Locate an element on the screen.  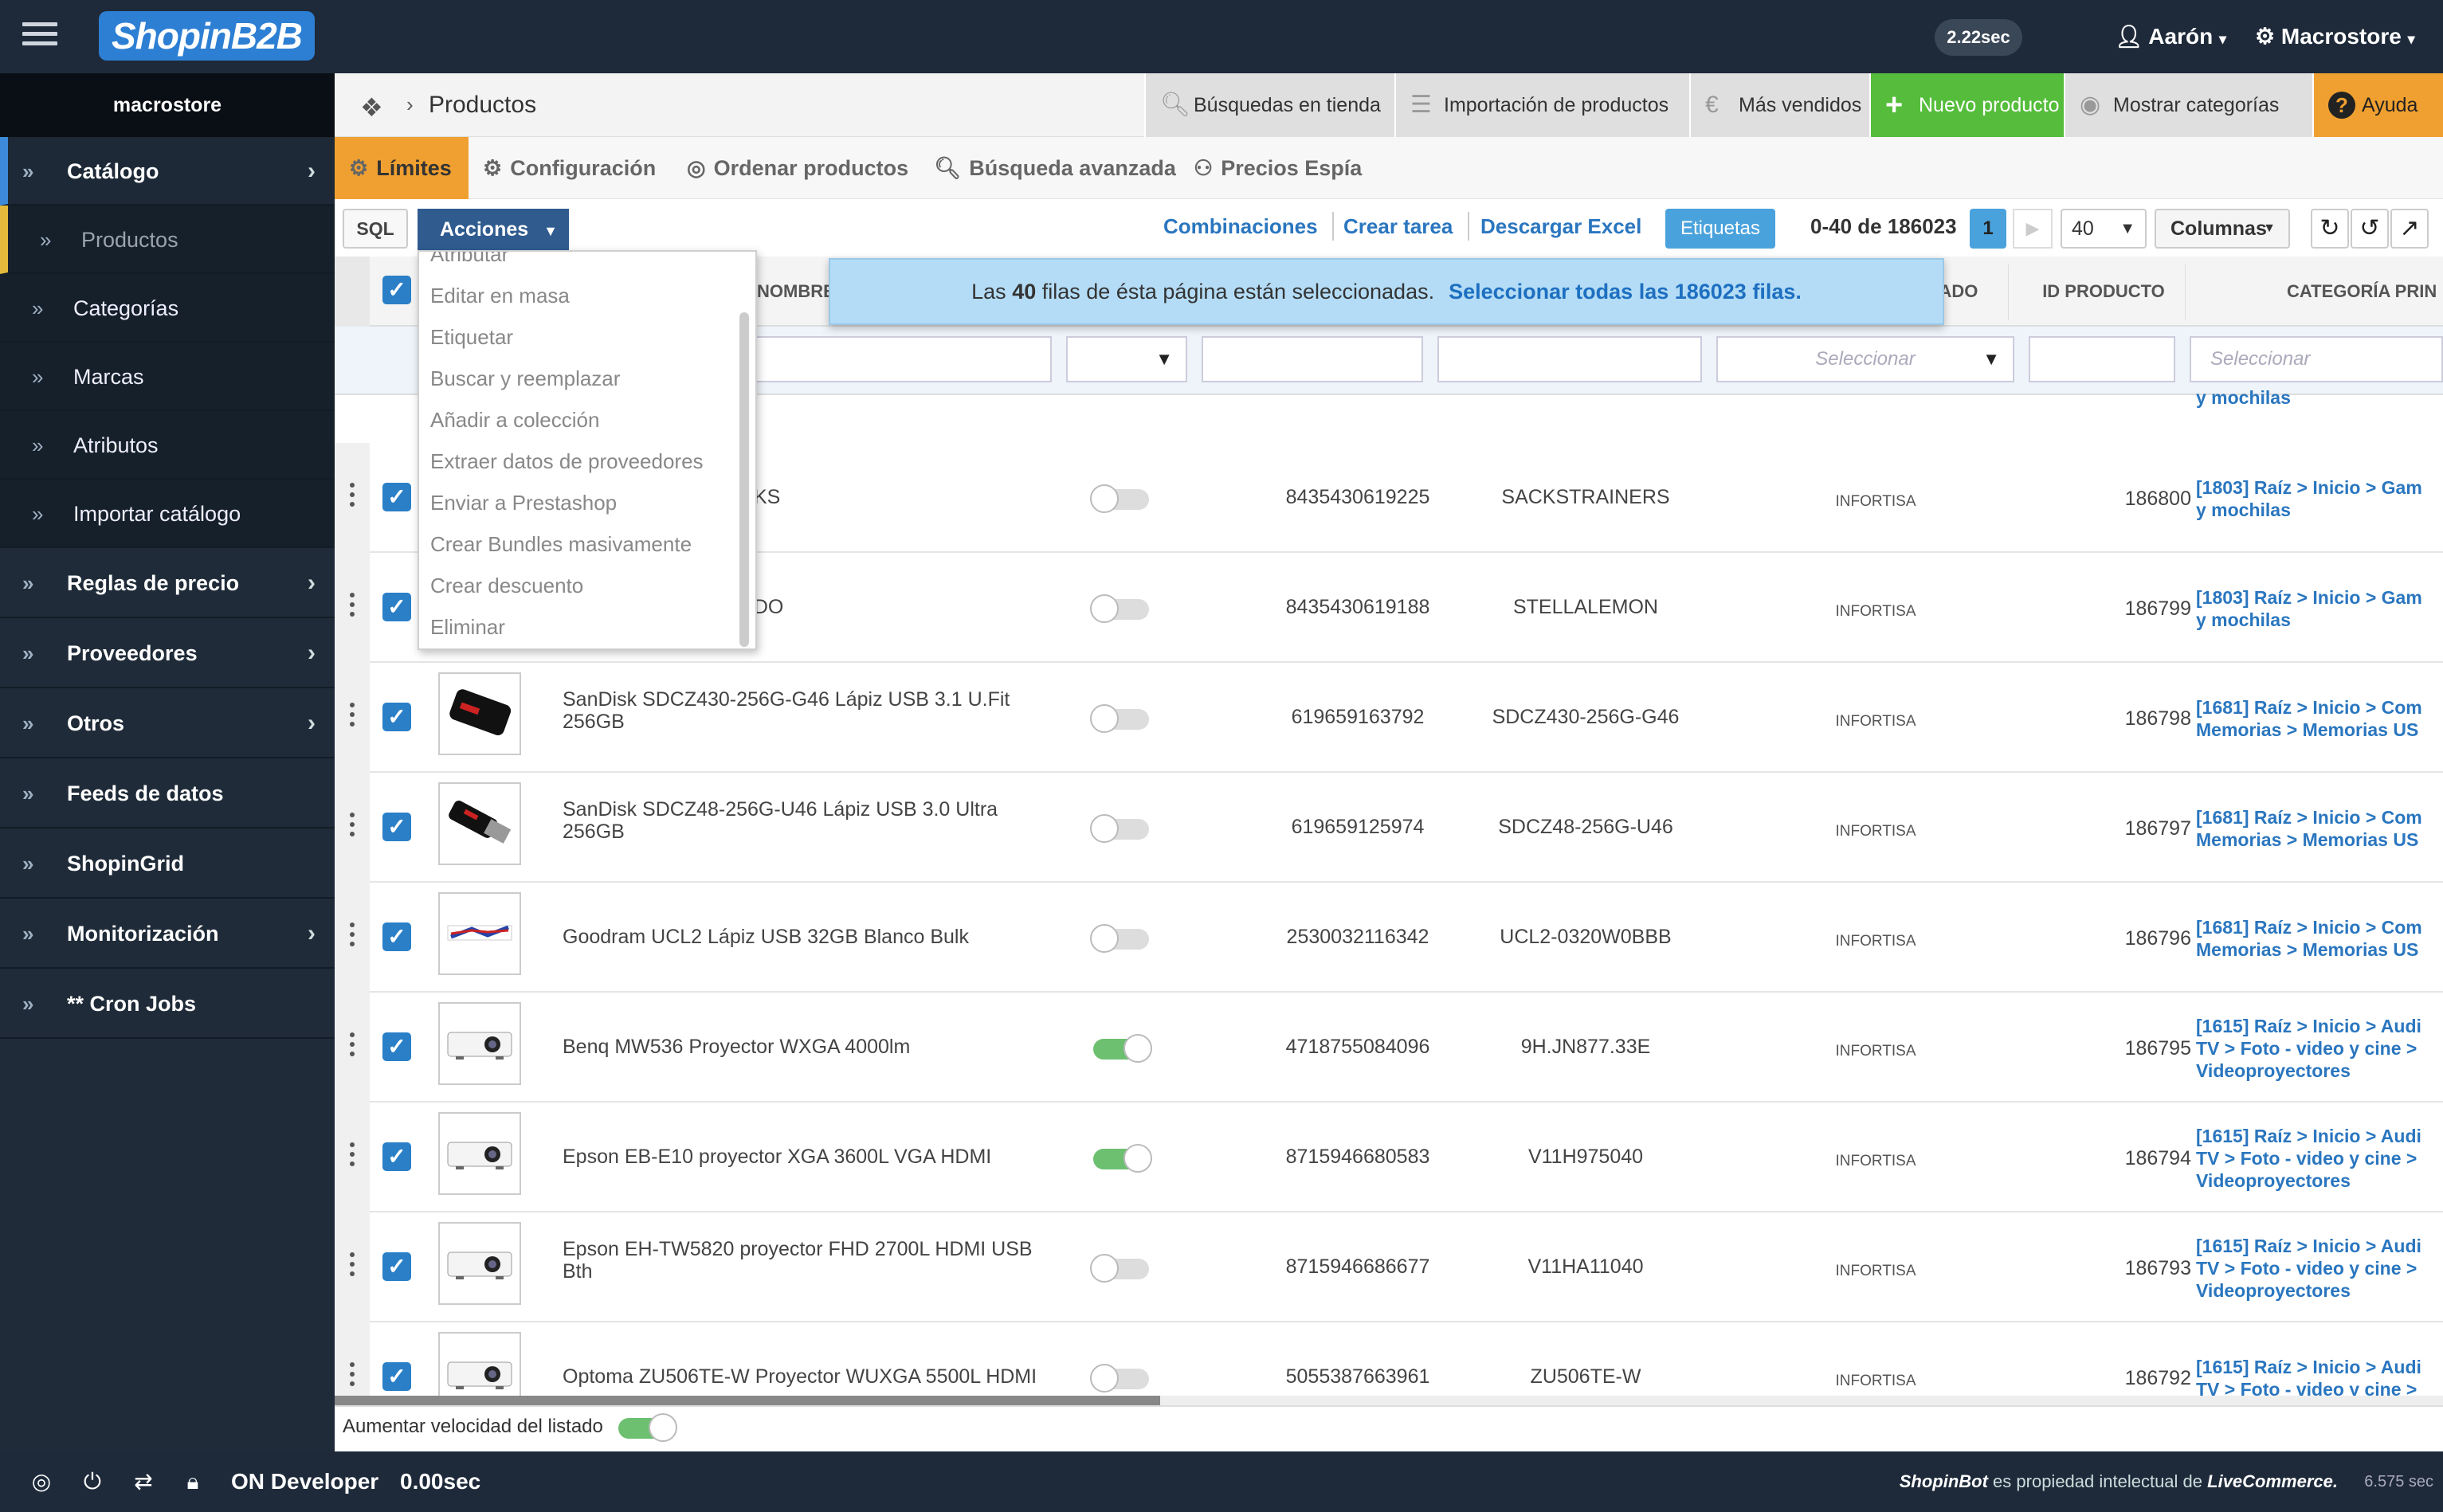
page-size-select: 40 ▼ is located at coordinates (2104, 229).